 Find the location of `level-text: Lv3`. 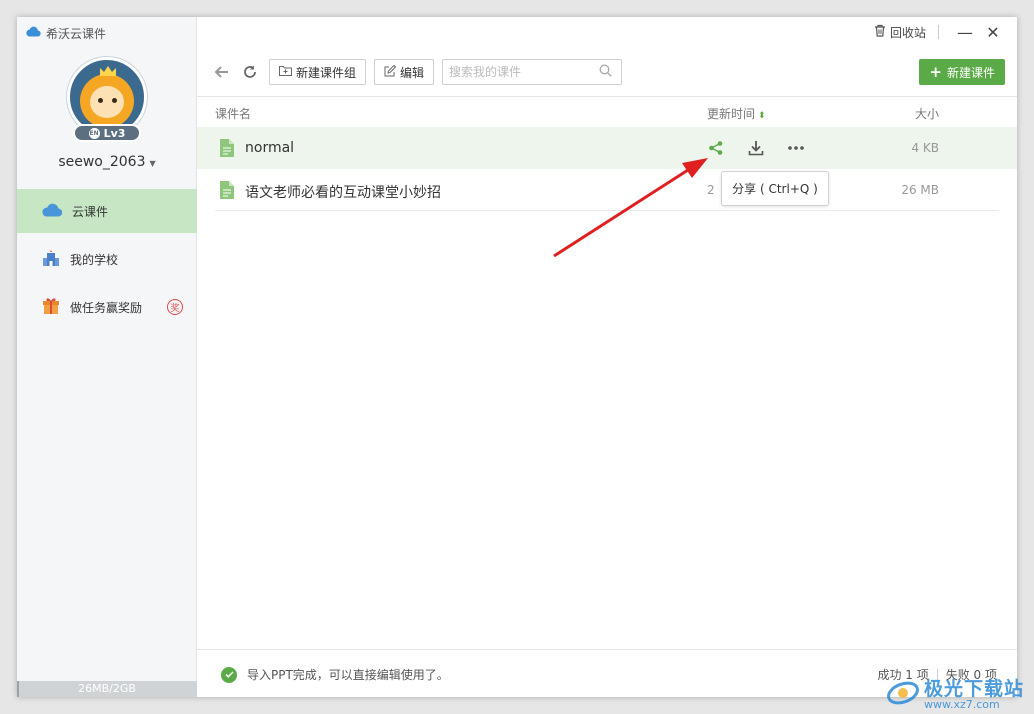

level-text: Lv3 is located at coordinates (114, 133).